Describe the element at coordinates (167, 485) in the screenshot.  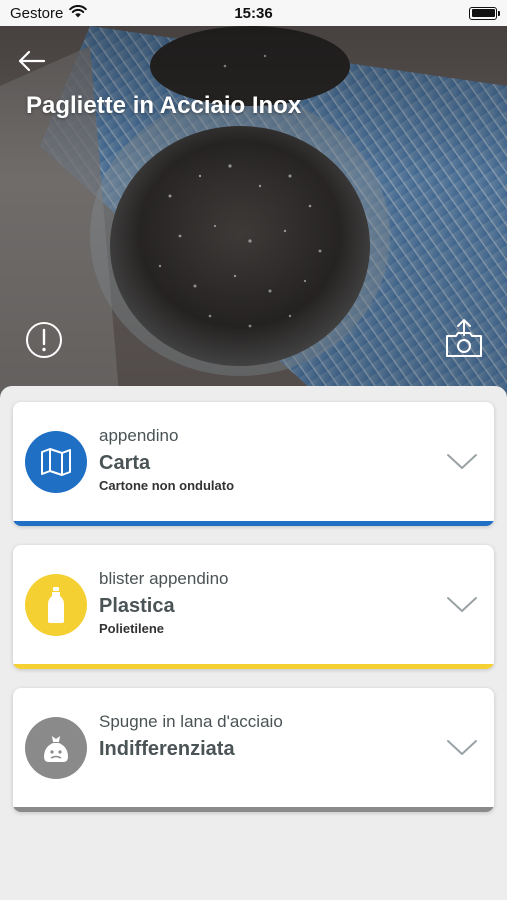
I see `material-detail: Cartone non ondulato` at that location.